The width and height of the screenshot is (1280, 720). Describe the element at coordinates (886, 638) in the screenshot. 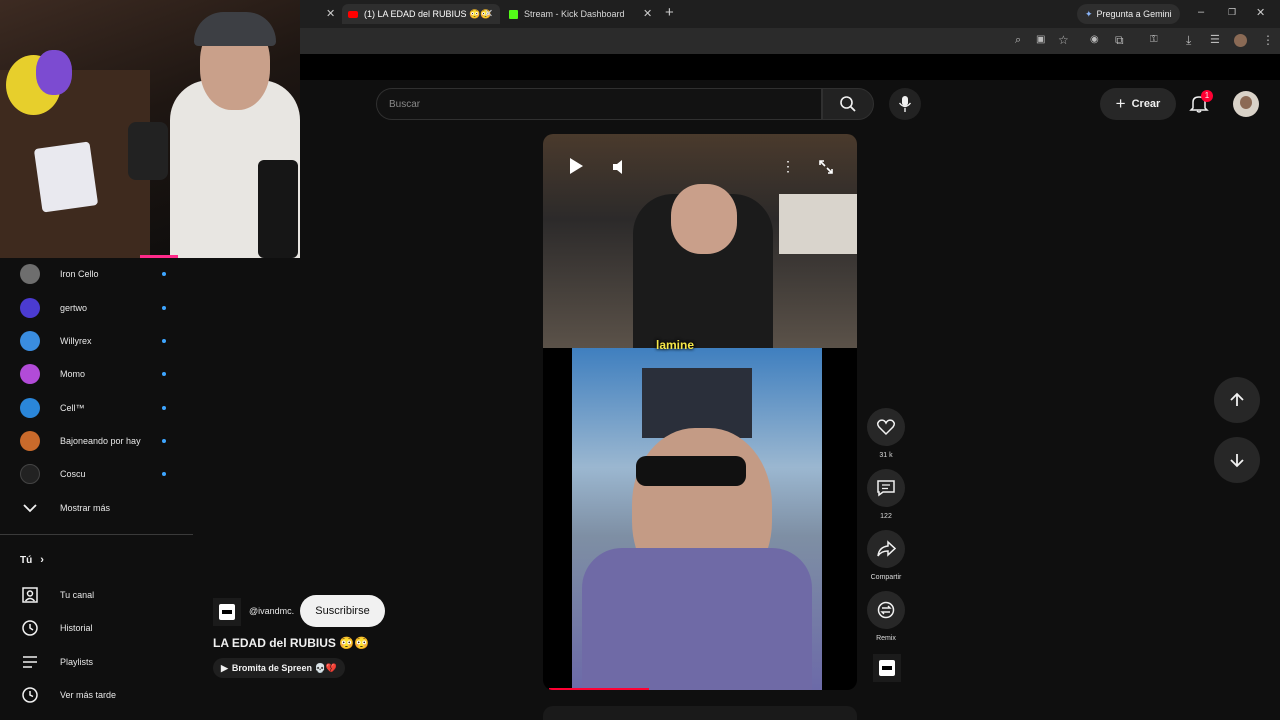

I see `remix-label: Remix` at that location.